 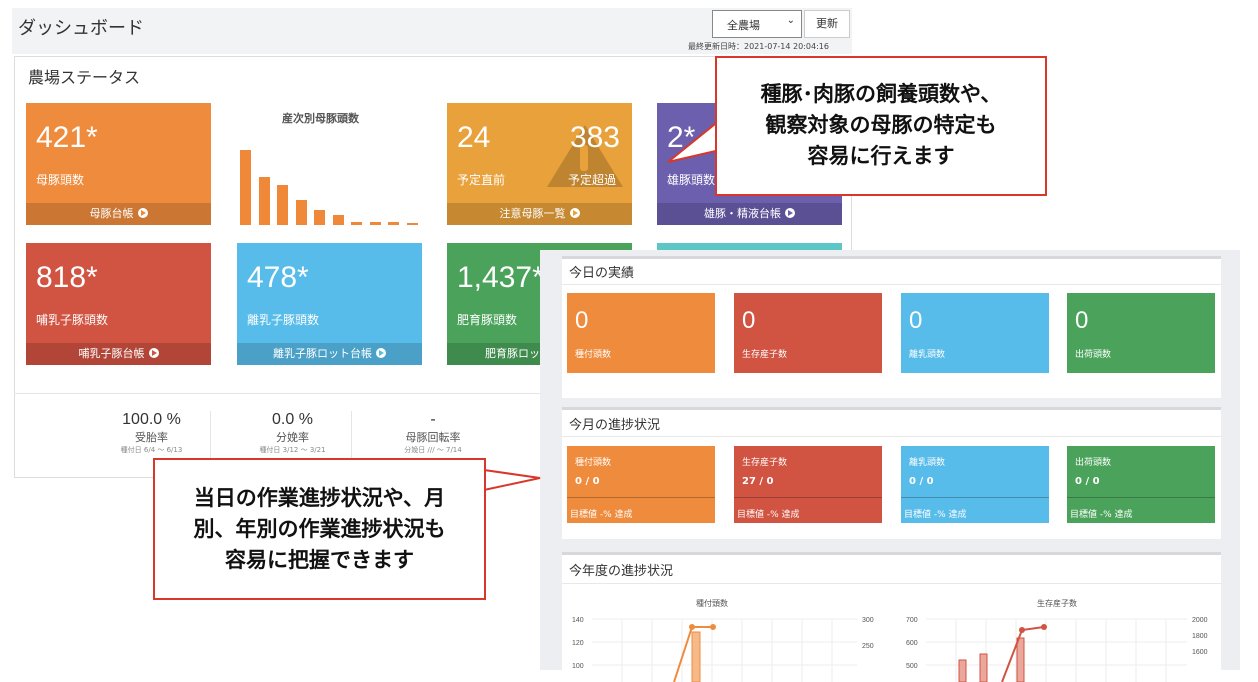 I want to click on watch-sow-list-link-label: 注意母豚一覧, so click(x=532, y=213).